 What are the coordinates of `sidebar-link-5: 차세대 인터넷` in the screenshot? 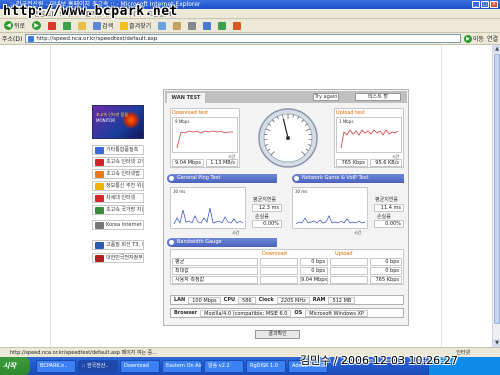 It's located at (118, 198).